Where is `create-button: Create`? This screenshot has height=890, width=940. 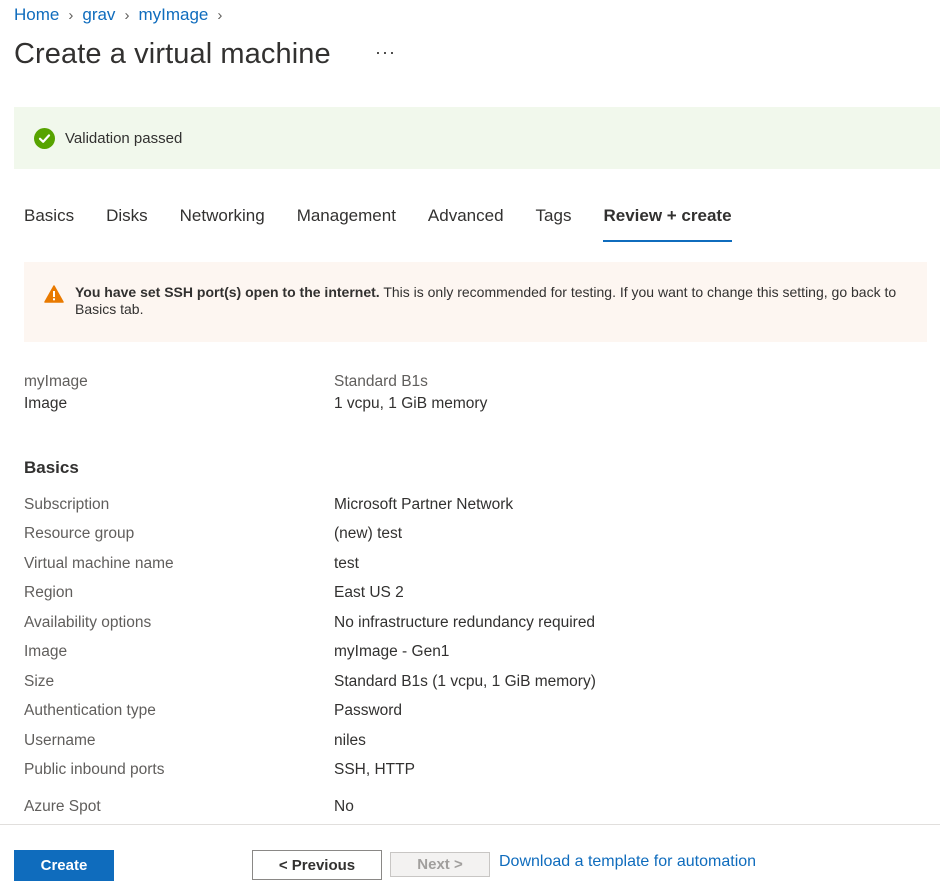
create-button: Create is located at coordinates (64, 865).